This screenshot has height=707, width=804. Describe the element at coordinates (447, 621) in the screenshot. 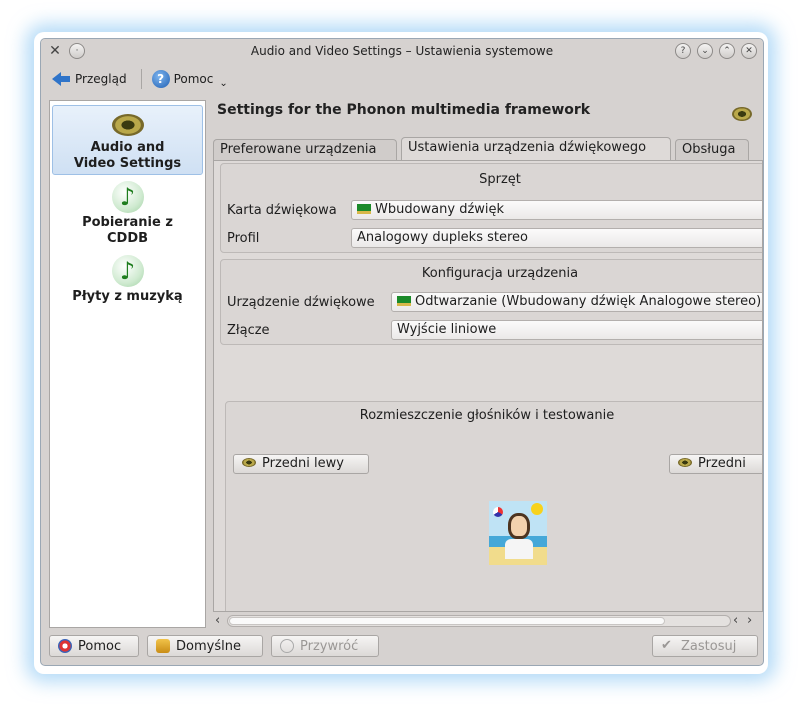

I see `scroll-thumb` at that location.